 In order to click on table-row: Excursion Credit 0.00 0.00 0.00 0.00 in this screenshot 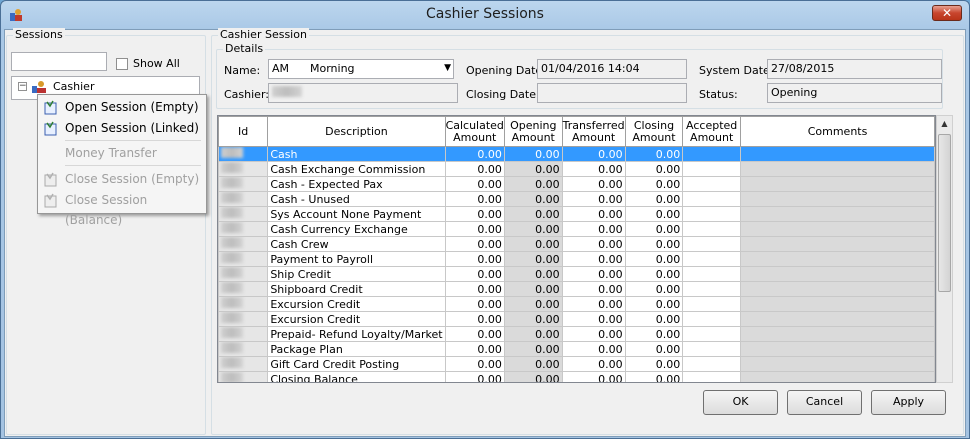, I will do `click(576, 319)`.